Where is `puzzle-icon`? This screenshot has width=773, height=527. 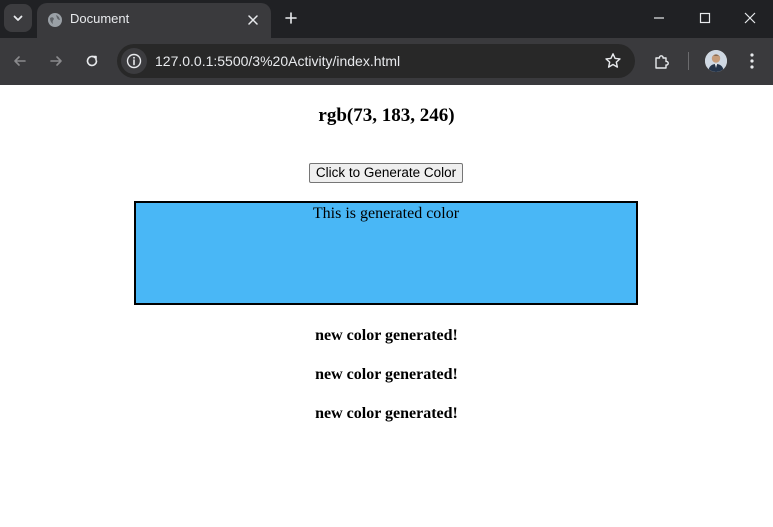
puzzle-icon is located at coordinates (662, 62).